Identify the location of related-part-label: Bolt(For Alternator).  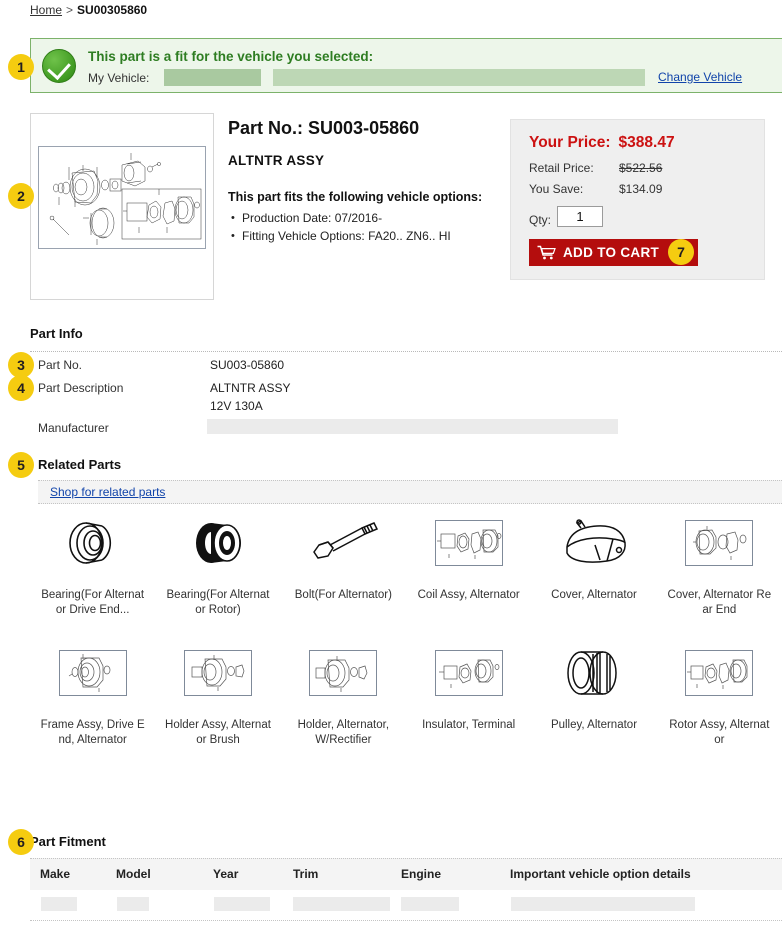
(343, 595).